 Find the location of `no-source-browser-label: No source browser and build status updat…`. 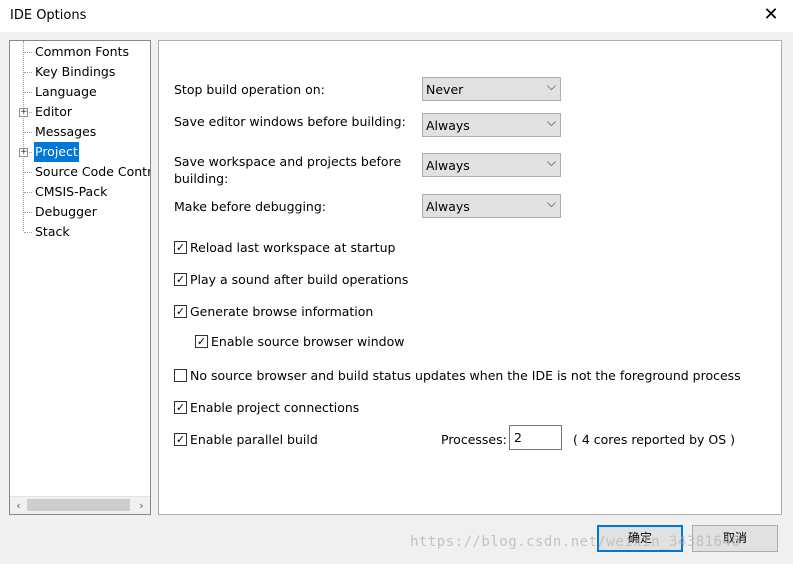

no-source-browser-label: No source browser and build status updat… is located at coordinates (465, 375).